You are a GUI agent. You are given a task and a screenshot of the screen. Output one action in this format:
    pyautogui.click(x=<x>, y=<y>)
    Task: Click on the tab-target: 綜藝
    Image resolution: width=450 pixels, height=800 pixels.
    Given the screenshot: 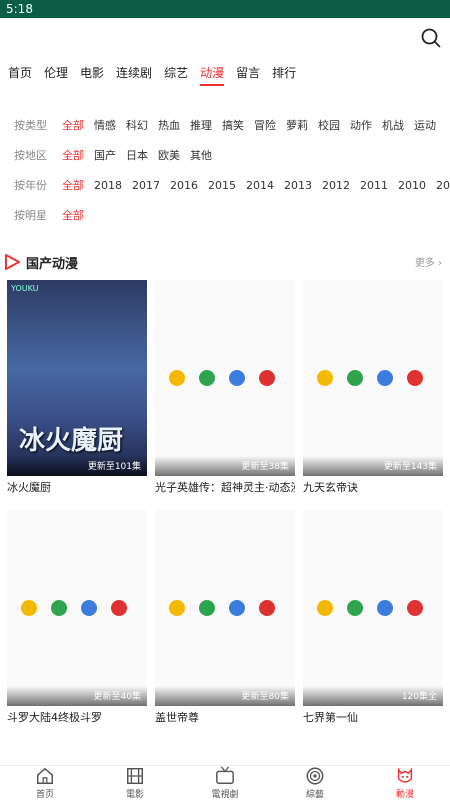 What is the action you would take?
    pyautogui.click(x=315, y=783)
    